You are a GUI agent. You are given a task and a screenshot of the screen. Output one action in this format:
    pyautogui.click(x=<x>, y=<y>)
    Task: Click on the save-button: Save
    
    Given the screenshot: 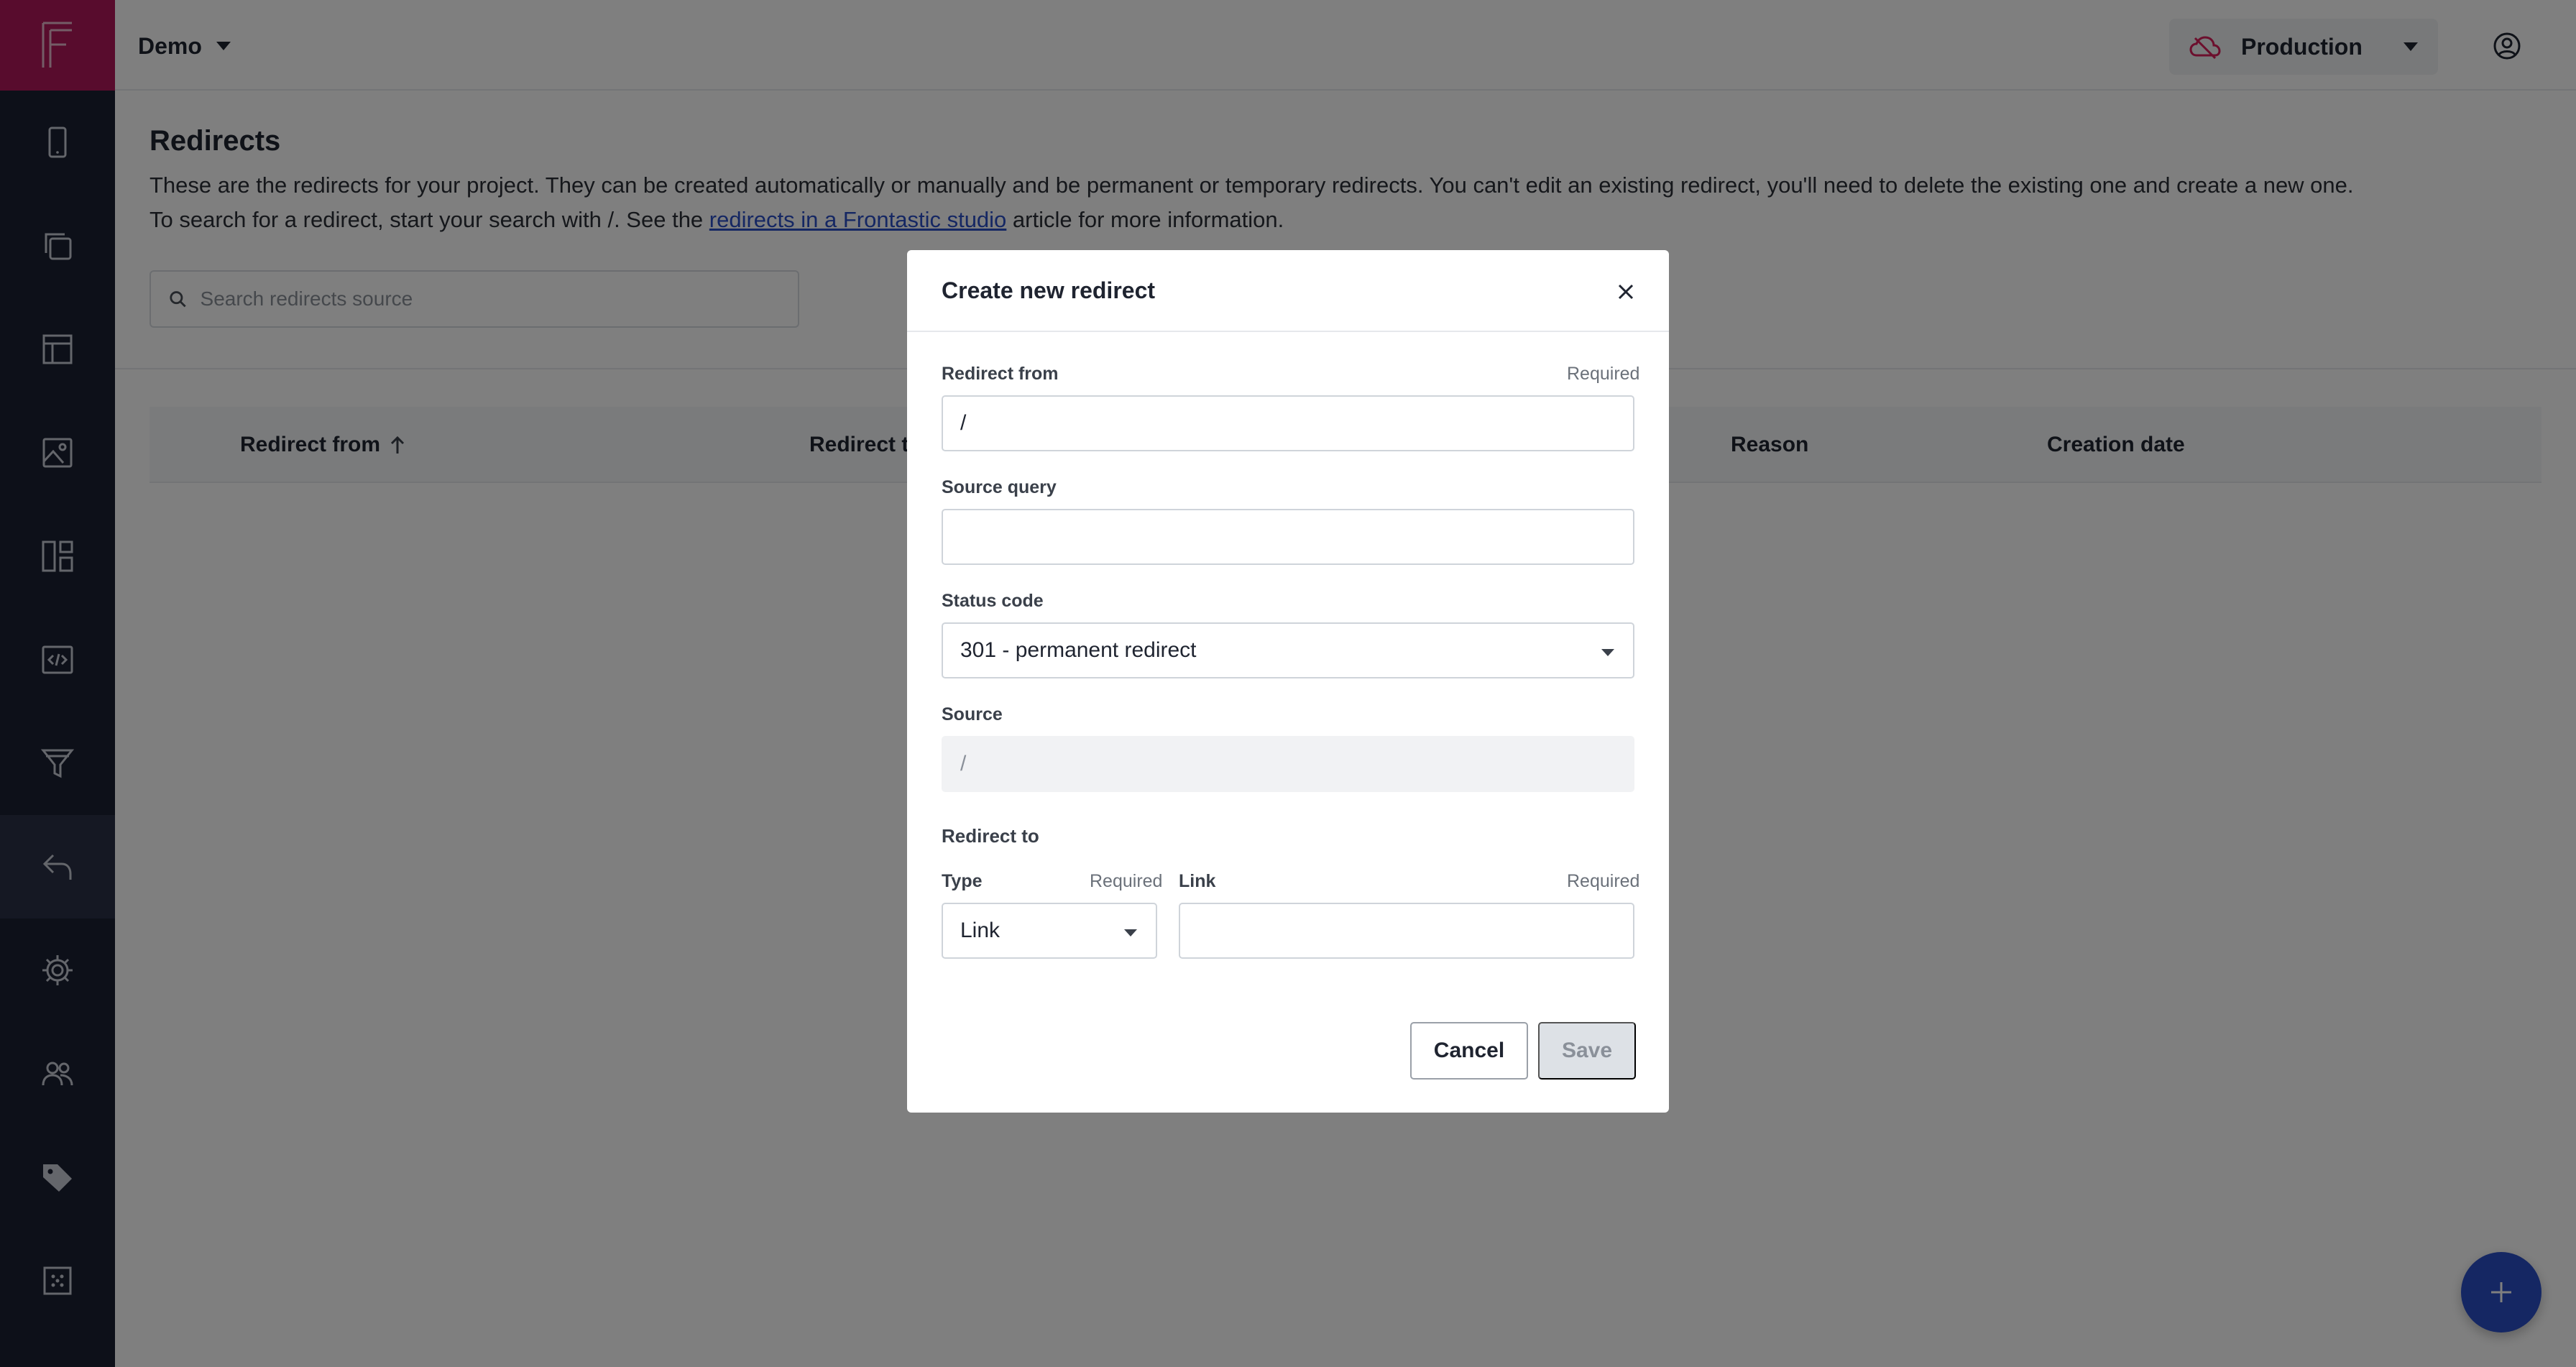 What is the action you would take?
    pyautogui.click(x=1587, y=1051)
    